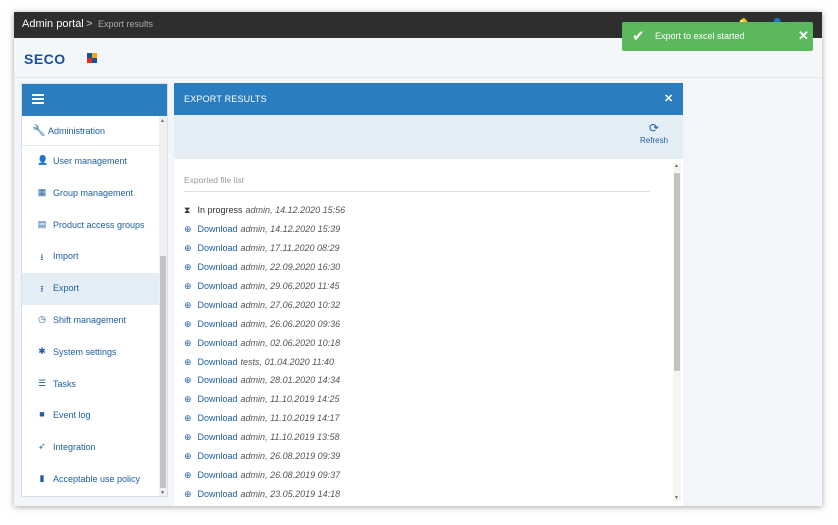  I want to click on sidebar-item-tasks: ☰ Tasks, so click(94, 385).